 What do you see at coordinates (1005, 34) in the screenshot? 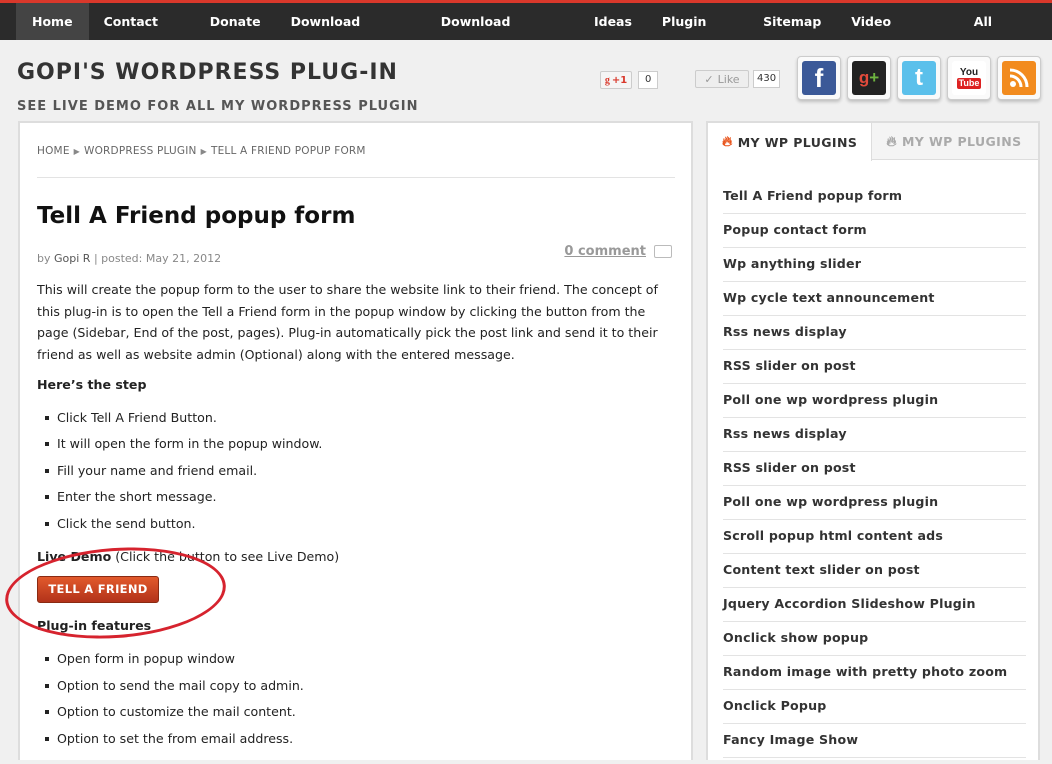
I see `nav-item-all-topics: All Topics` at bounding box center [1005, 34].